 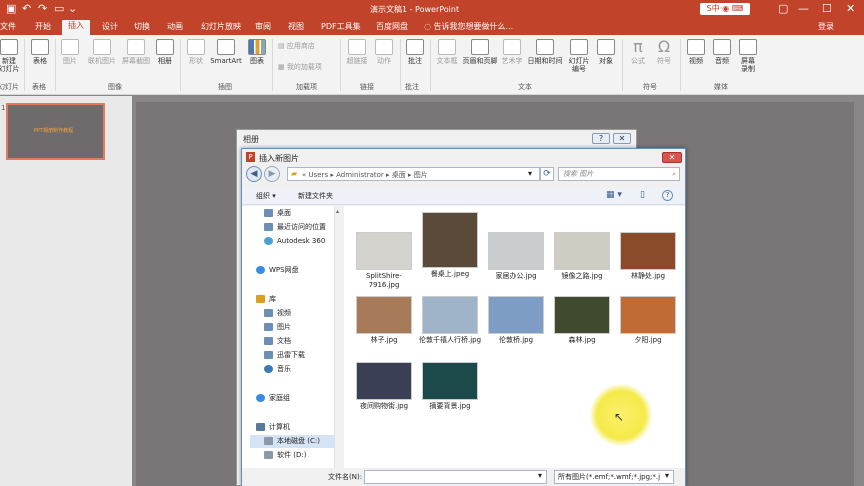 I want to click on chart-button: 图表, so click(x=257, y=52).